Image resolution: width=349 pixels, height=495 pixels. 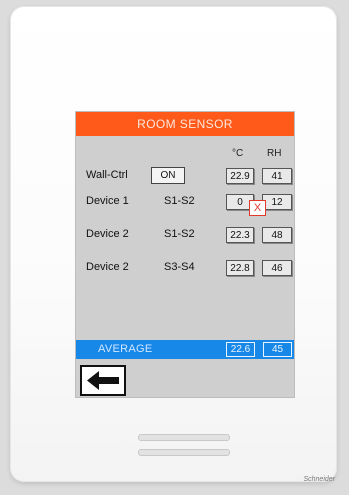 I want to click on average-label: AVERAGE, so click(x=125, y=349).